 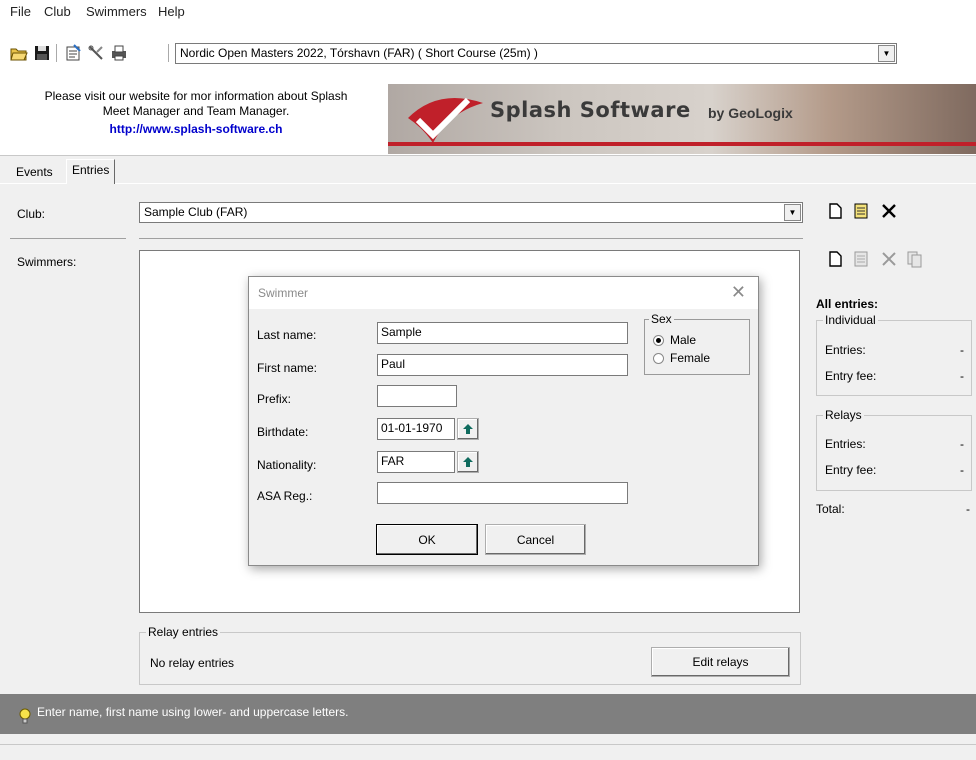 I want to click on individual-entries-label: Entries:, so click(x=845, y=350).